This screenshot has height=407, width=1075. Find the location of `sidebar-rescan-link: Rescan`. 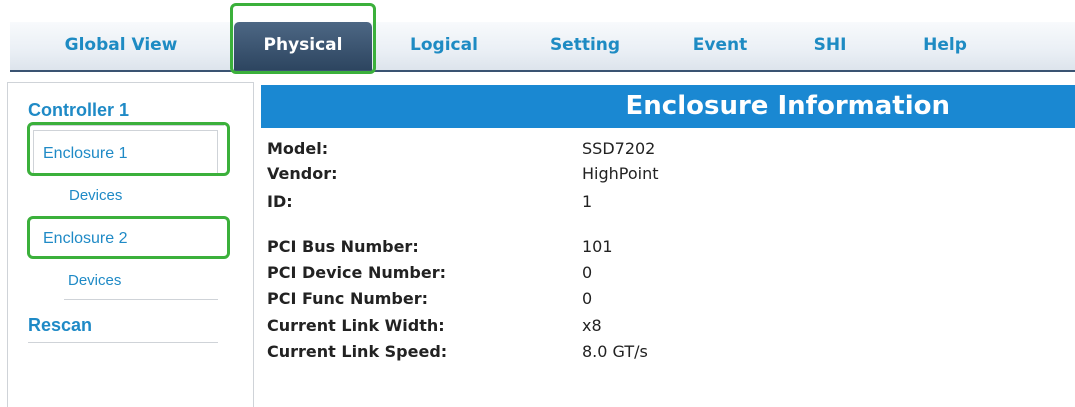

sidebar-rescan-link: Rescan is located at coordinates (60, 325).